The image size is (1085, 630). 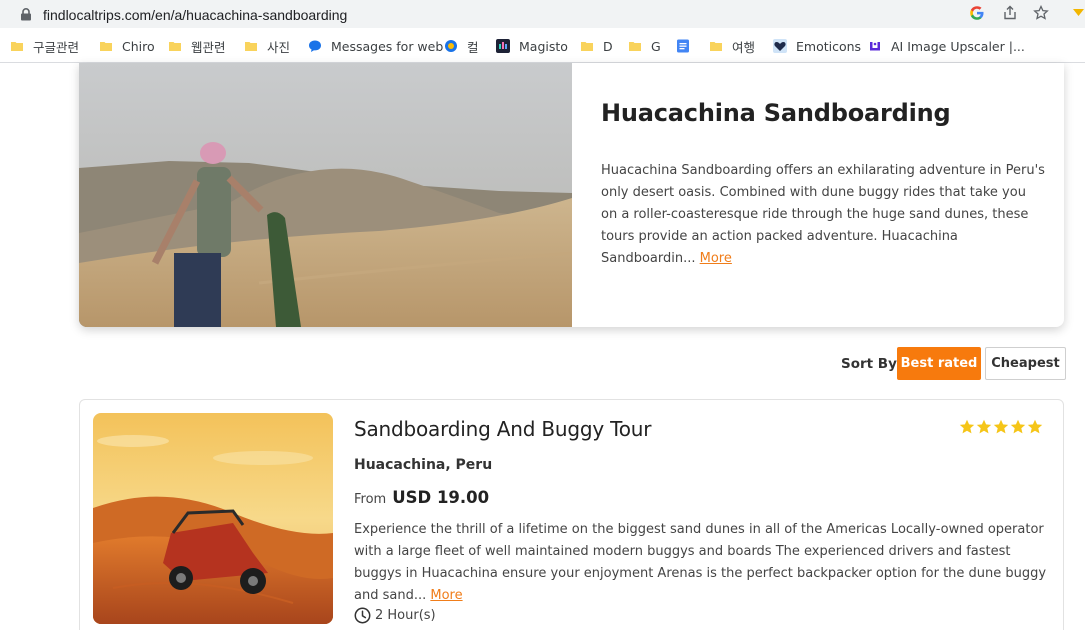 I want to click on dune-buggy-photo, so click(x=213, y=518).